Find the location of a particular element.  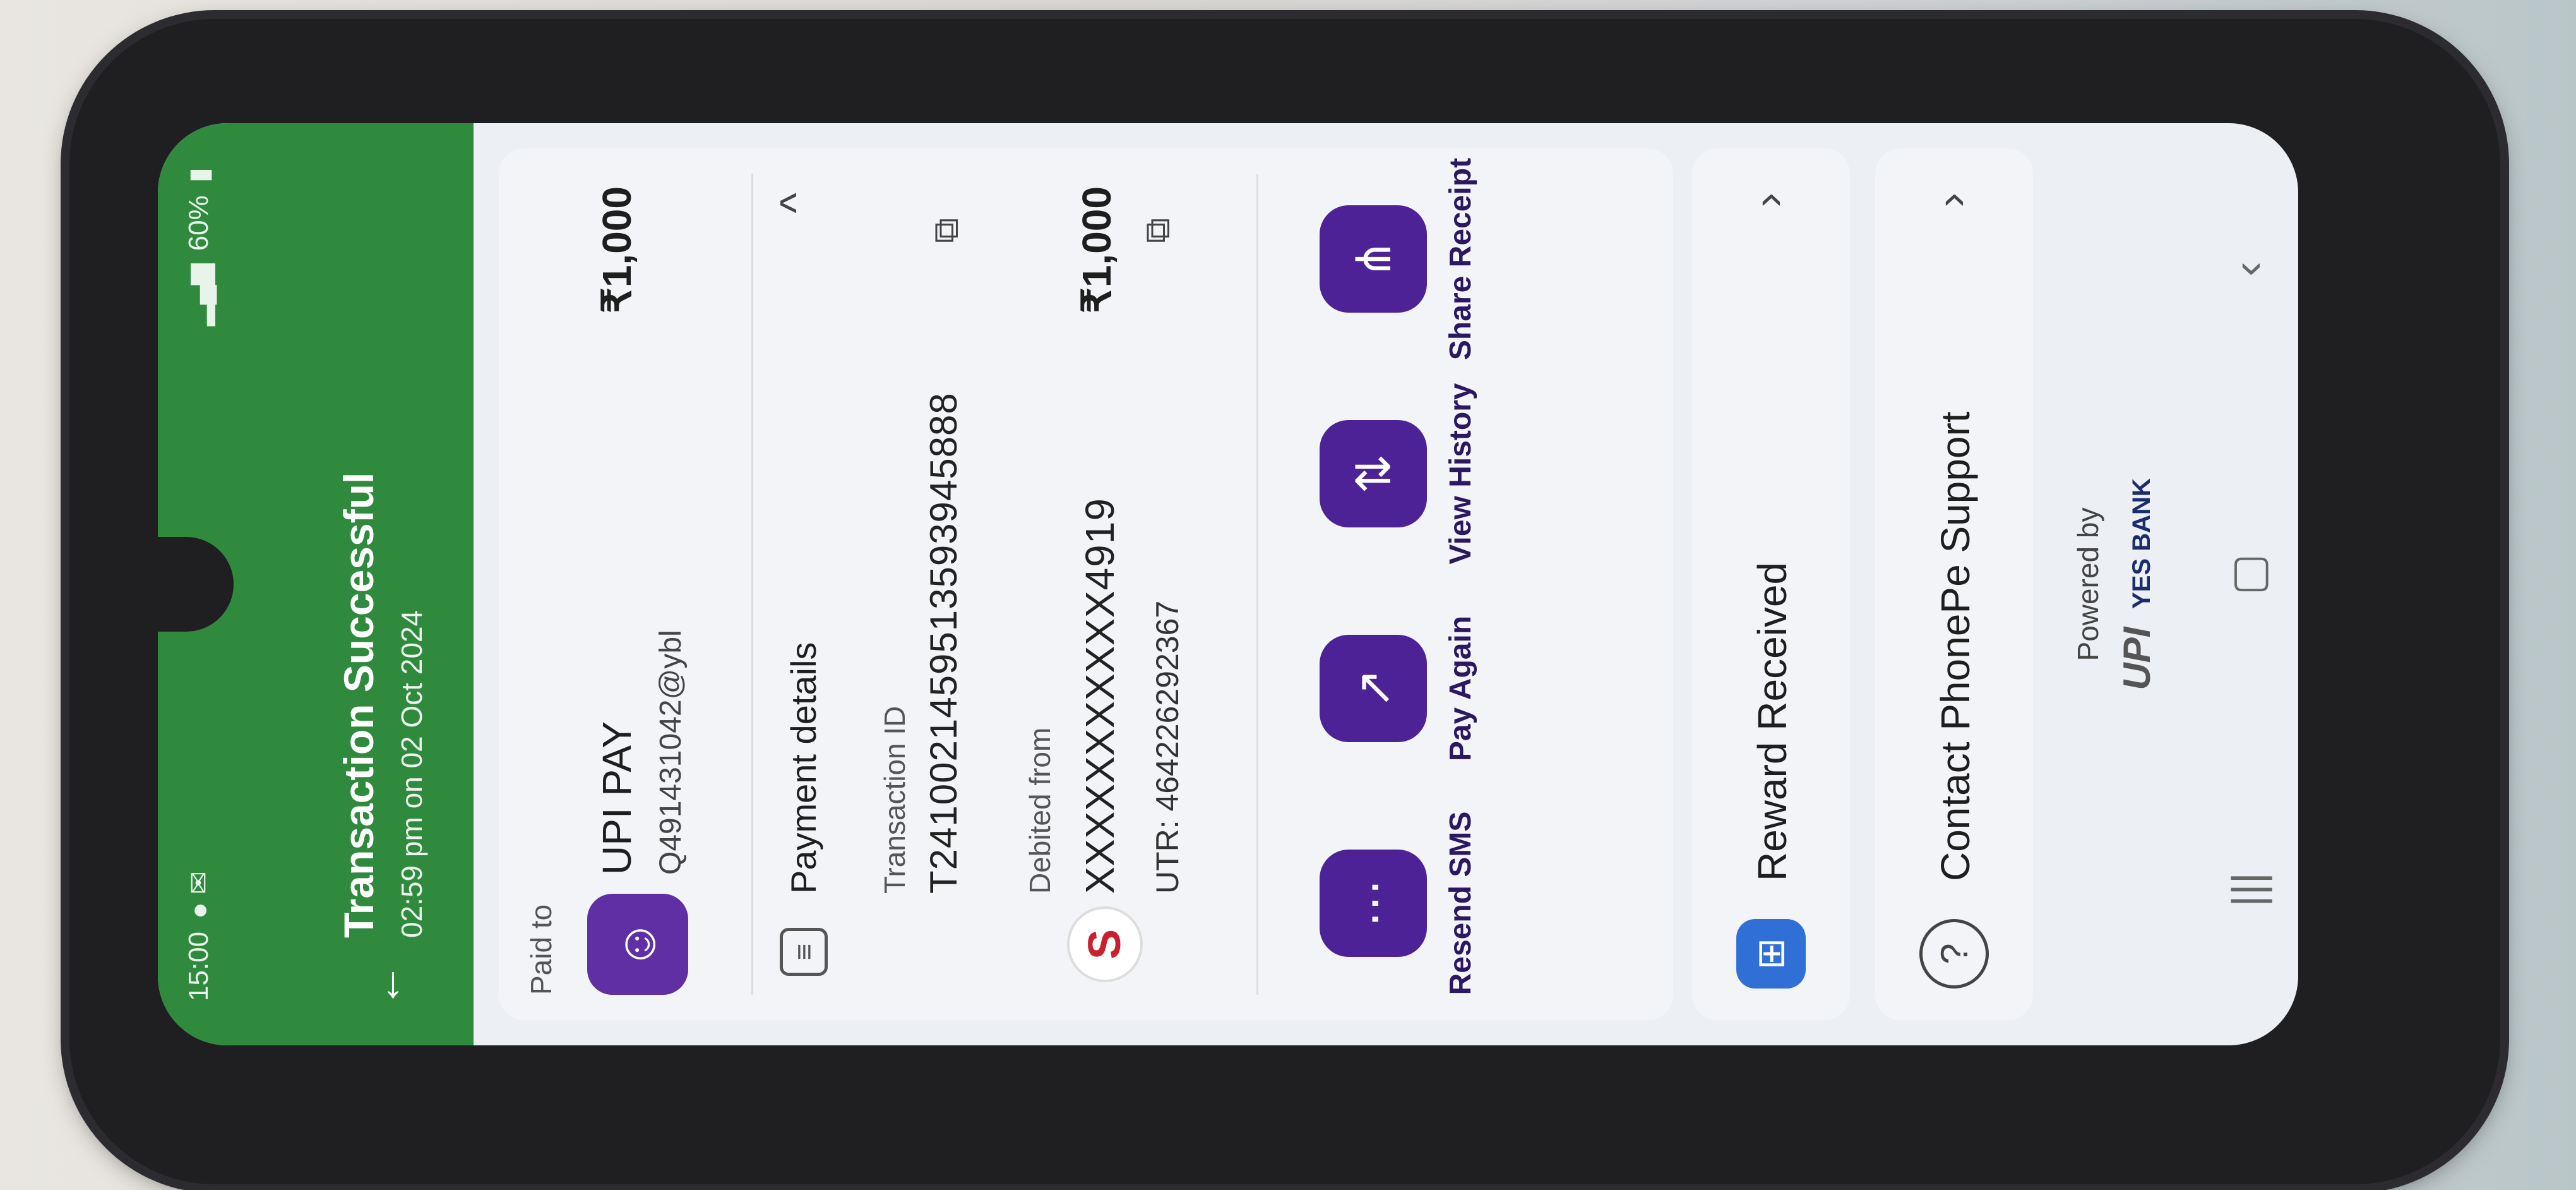

page-title: Transaction Successful is located at coordinates (358, 705).